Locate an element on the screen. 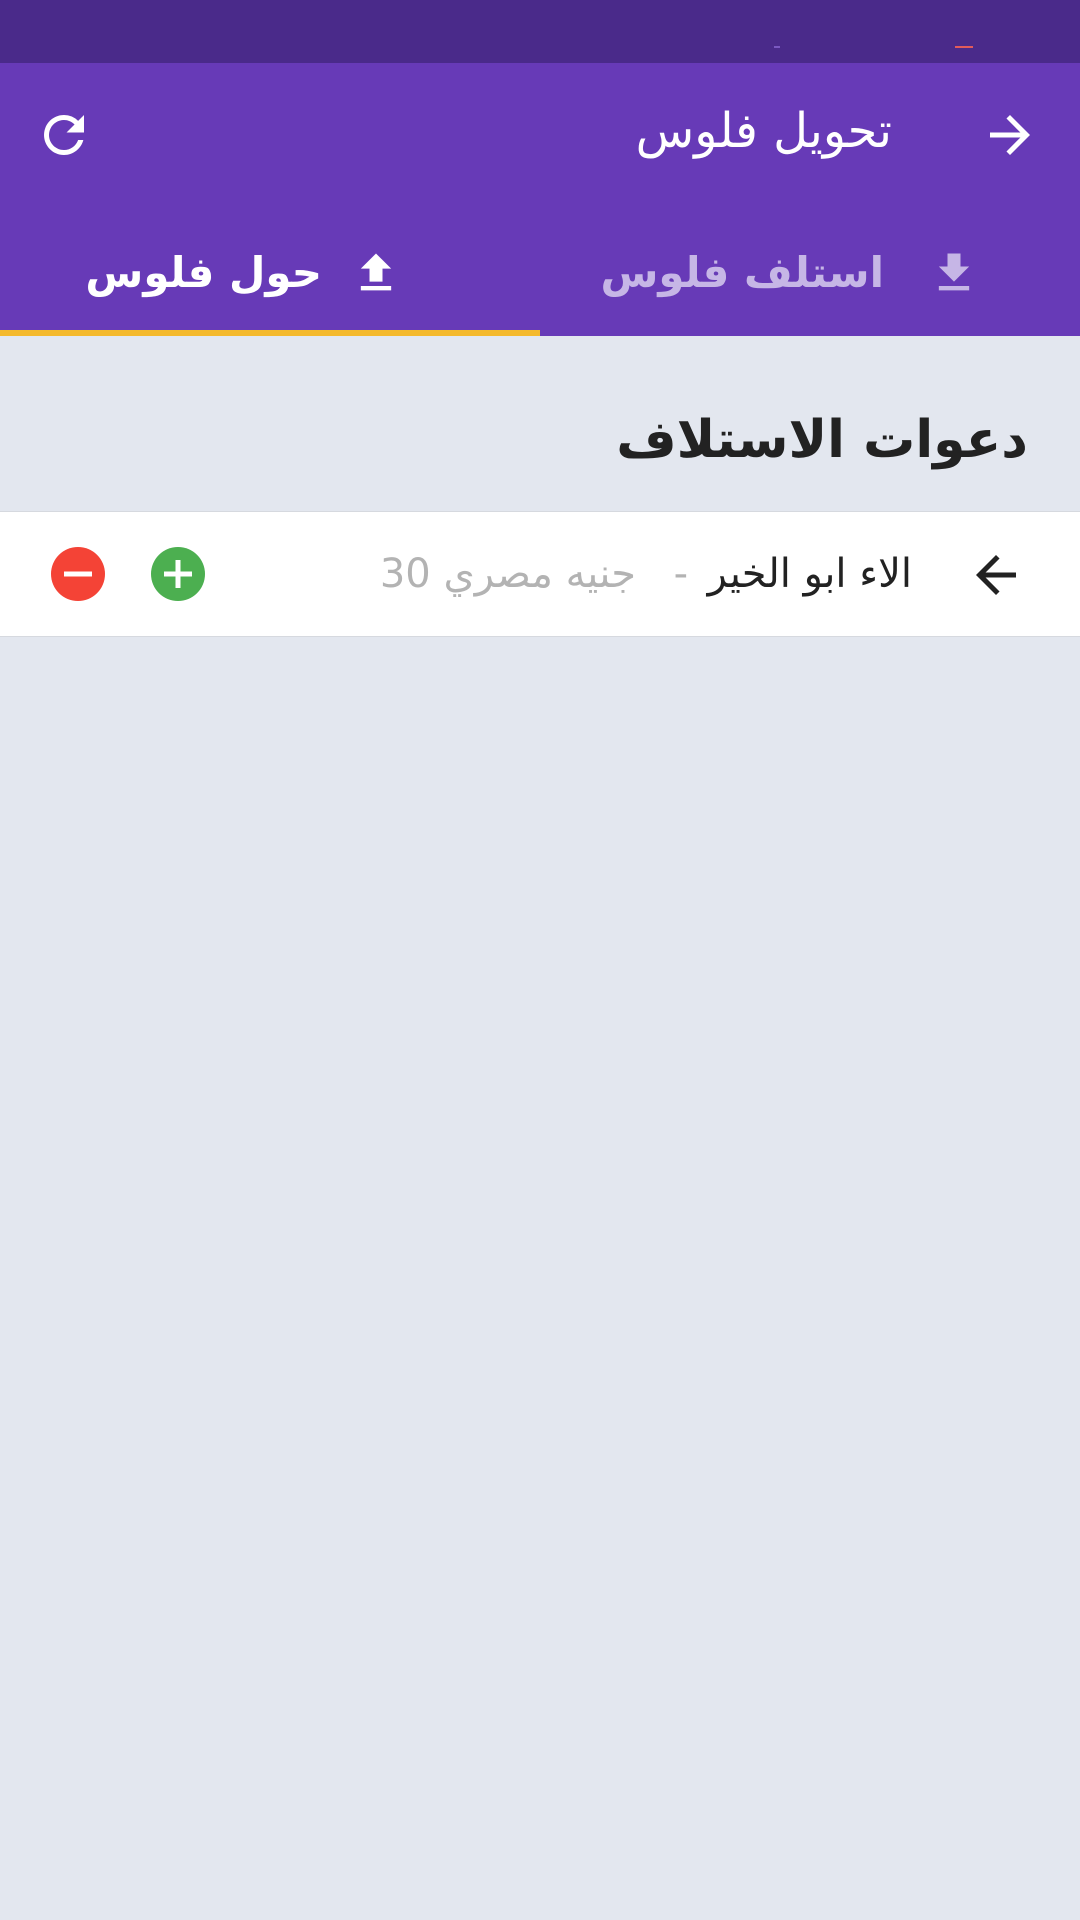 The width and height of the screenshot is (1080, 1920). arrow-forward-icon is located at coordinates (1010, 135).